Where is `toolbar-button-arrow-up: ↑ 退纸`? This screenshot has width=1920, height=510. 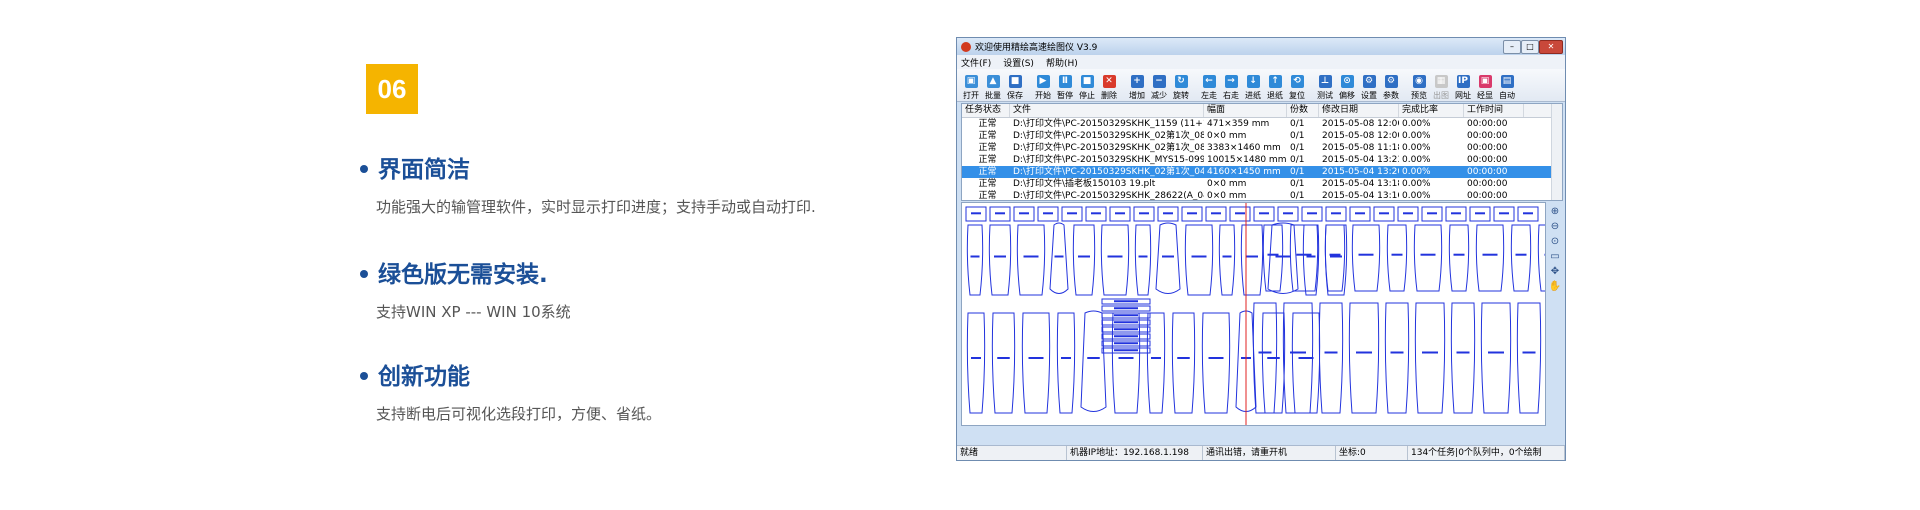
toolbar-button-arrow-up: ↑ 退纸 is located at coordinates (1275, 86).